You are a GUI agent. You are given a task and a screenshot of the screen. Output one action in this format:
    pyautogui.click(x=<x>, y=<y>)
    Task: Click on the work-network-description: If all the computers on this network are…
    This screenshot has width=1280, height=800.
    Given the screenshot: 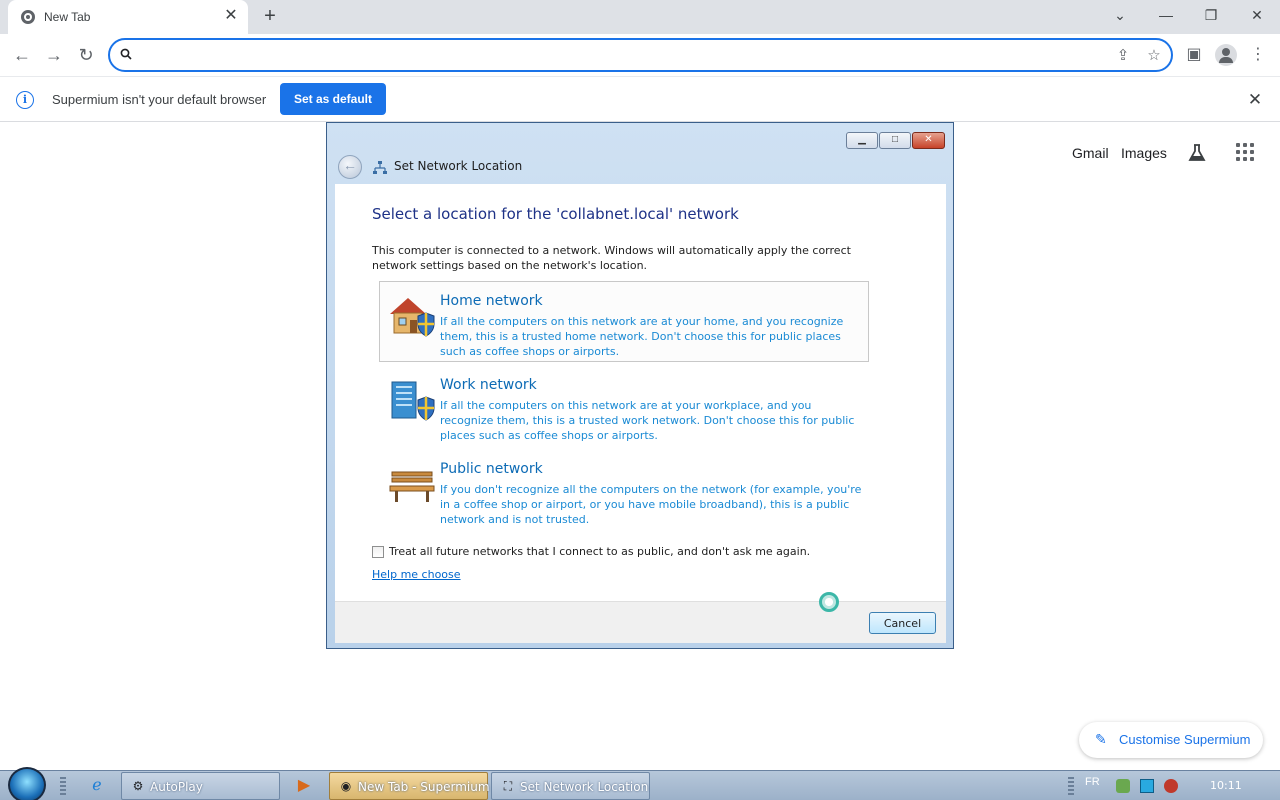 What is the action you would take?
    pyautogui.click(x=647, y=420)
    